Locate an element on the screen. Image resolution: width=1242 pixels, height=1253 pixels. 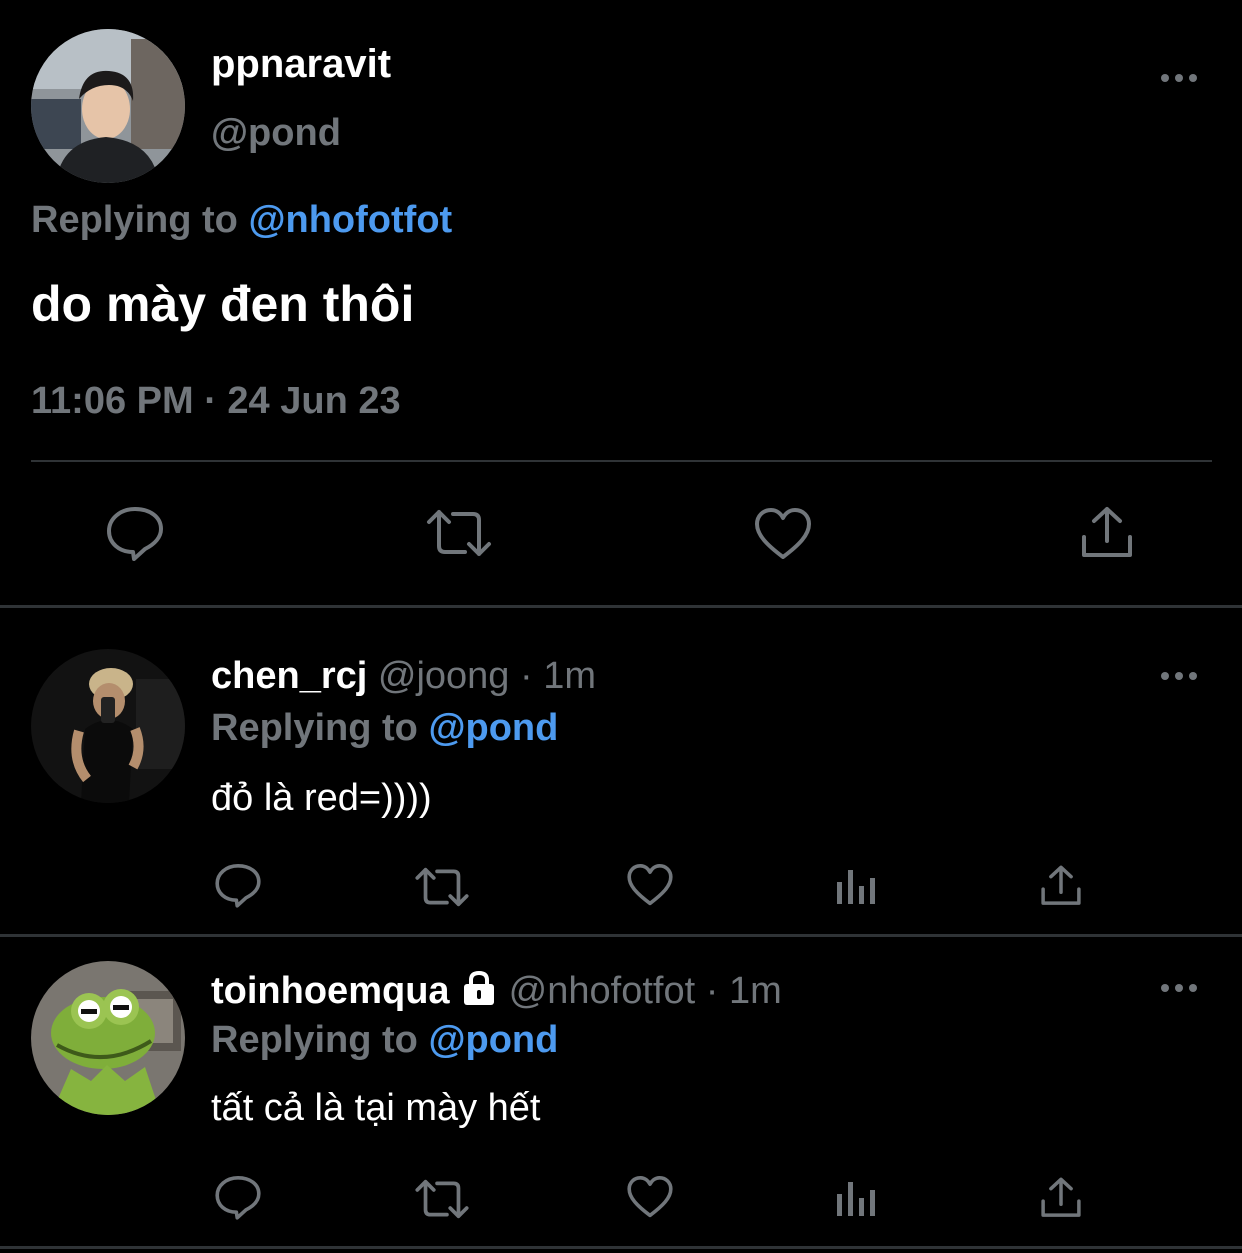
replying-to-handle-link: @nhofotfot is located at coordinates (350, 220).